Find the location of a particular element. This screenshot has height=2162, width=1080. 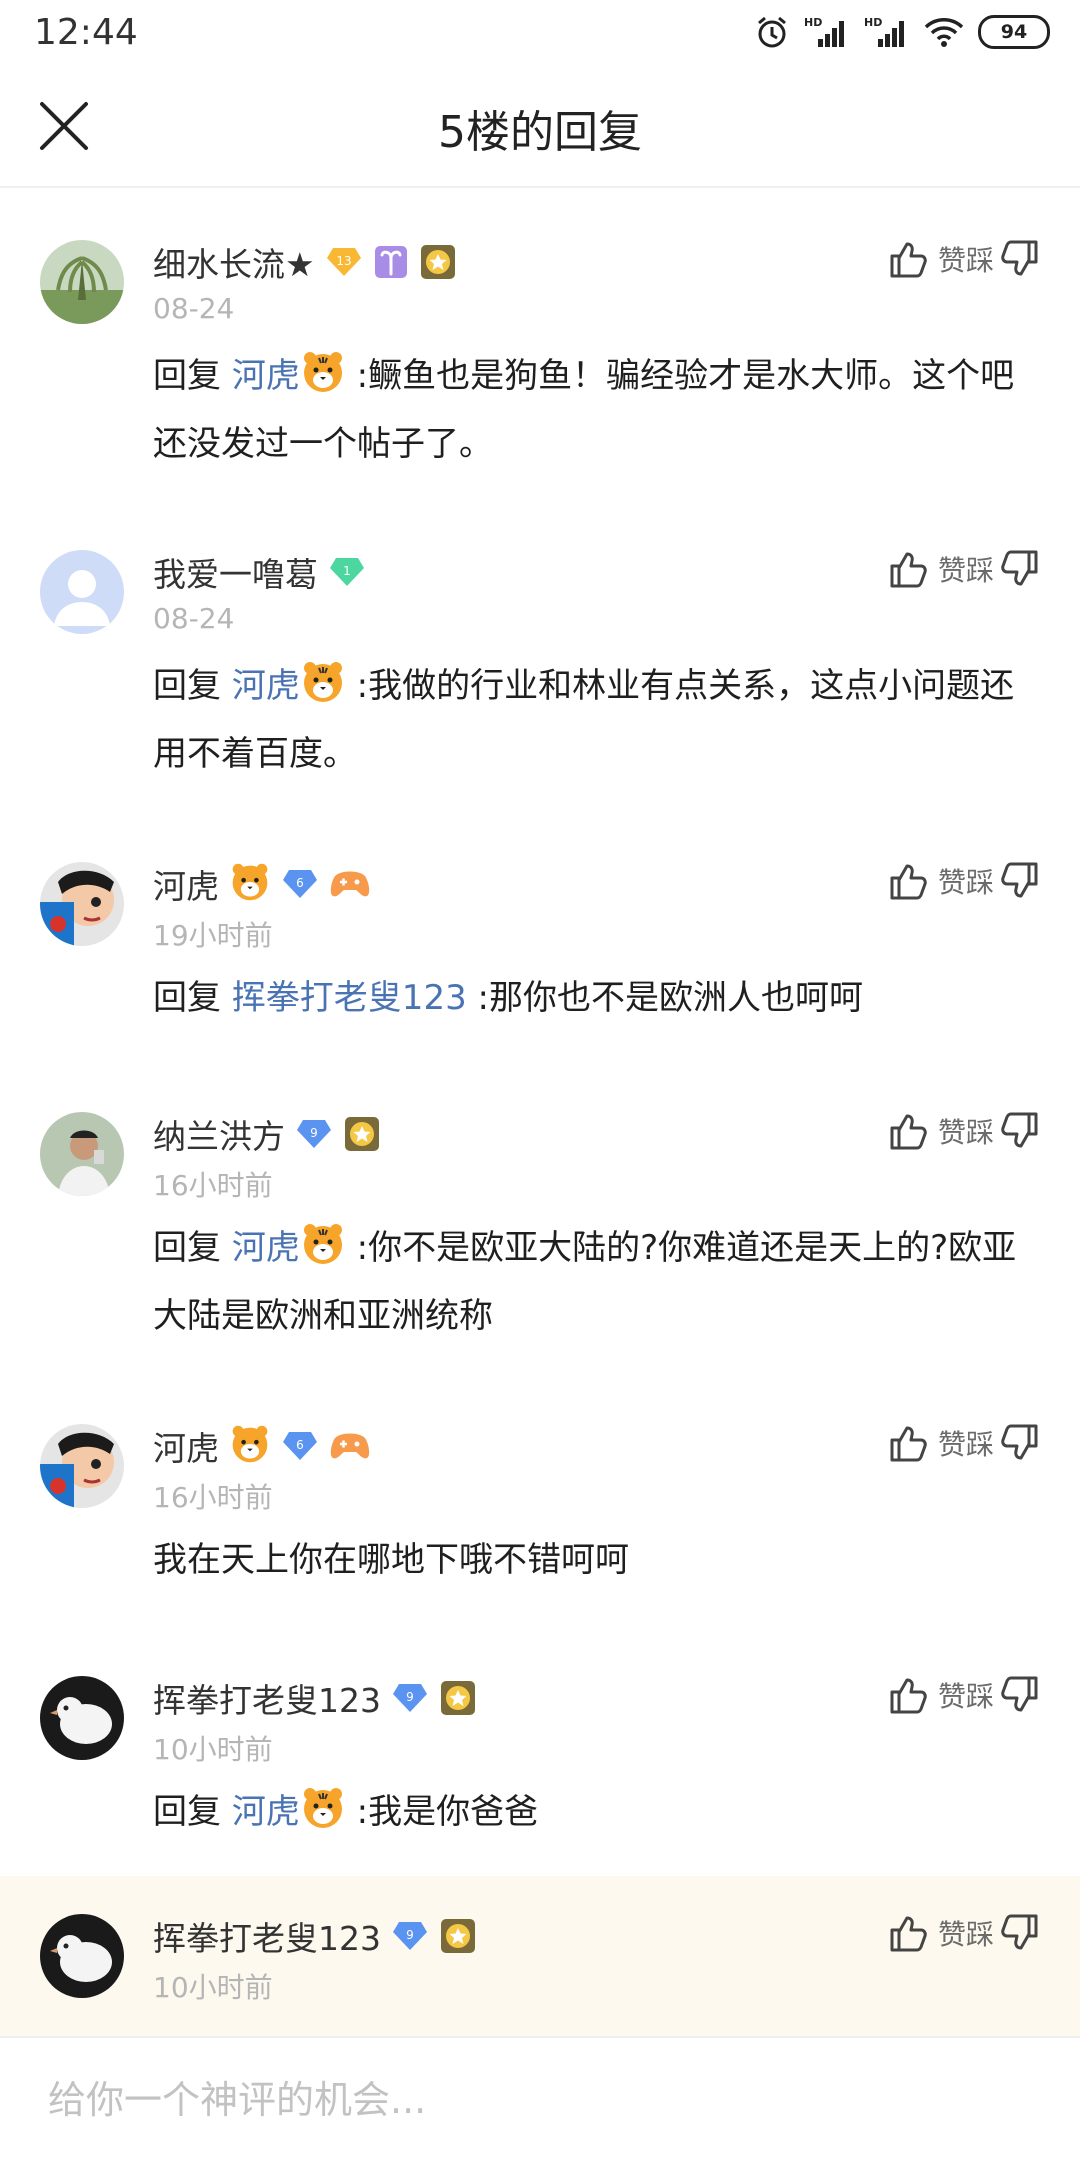

reply-content: 回复 河虎 :鳜鱼也是狗鱼！骗经验才是水大师。这个吧还没发过一个帖子了。 is located at coordinates (593, 410).